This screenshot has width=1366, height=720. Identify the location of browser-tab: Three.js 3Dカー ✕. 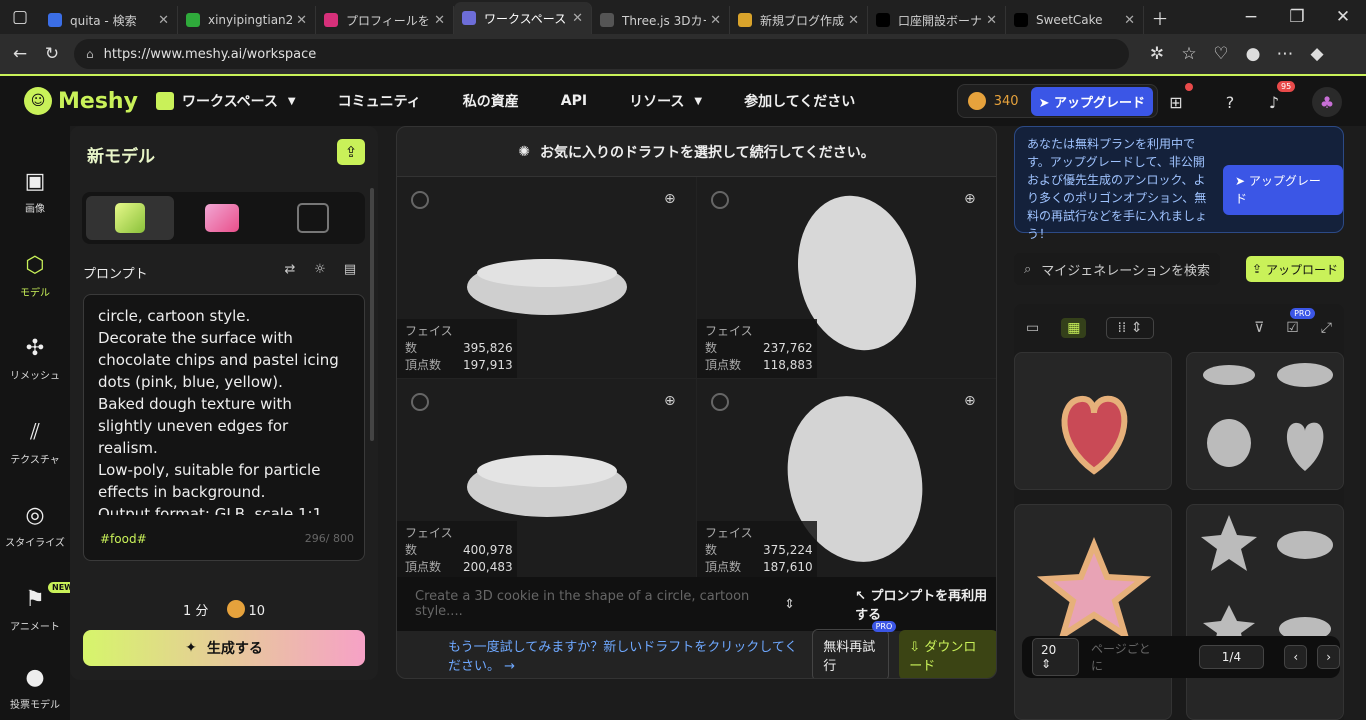
(661, 20).